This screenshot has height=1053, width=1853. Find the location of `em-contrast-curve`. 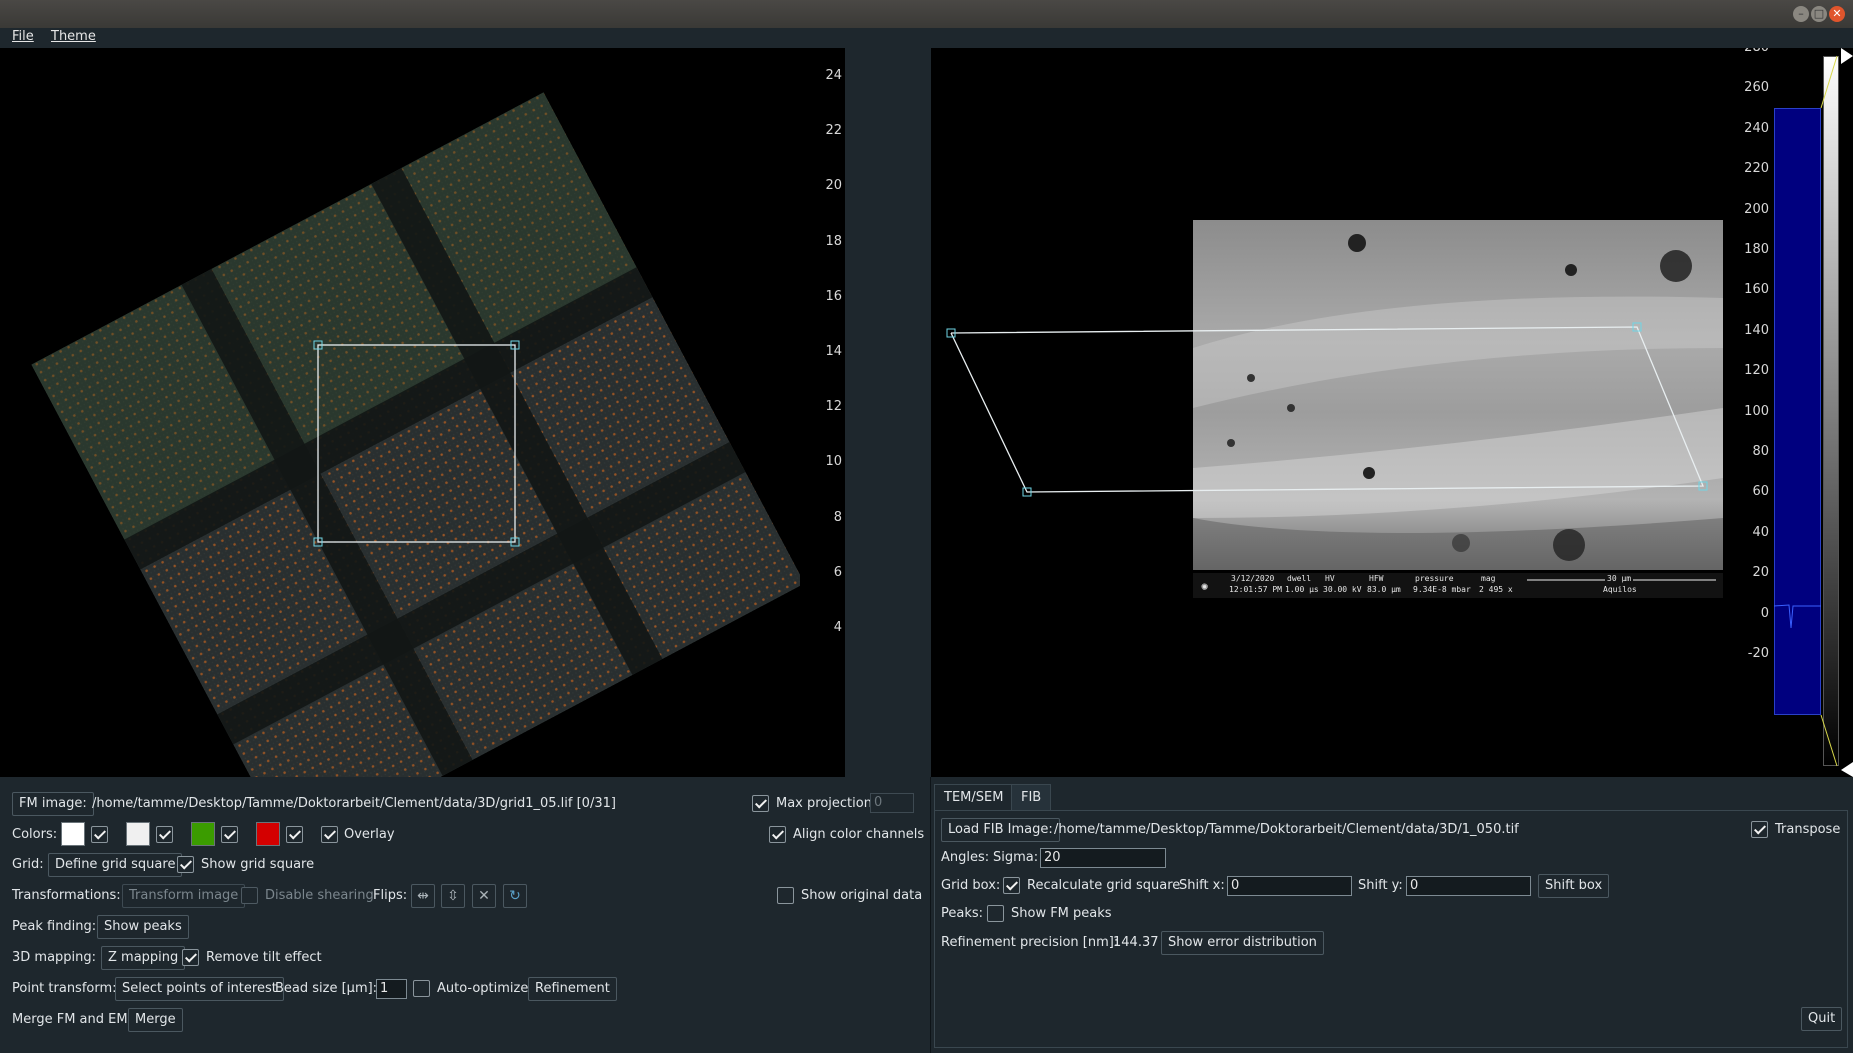

em-contrast-curve is located at coordinates (1813, 412).